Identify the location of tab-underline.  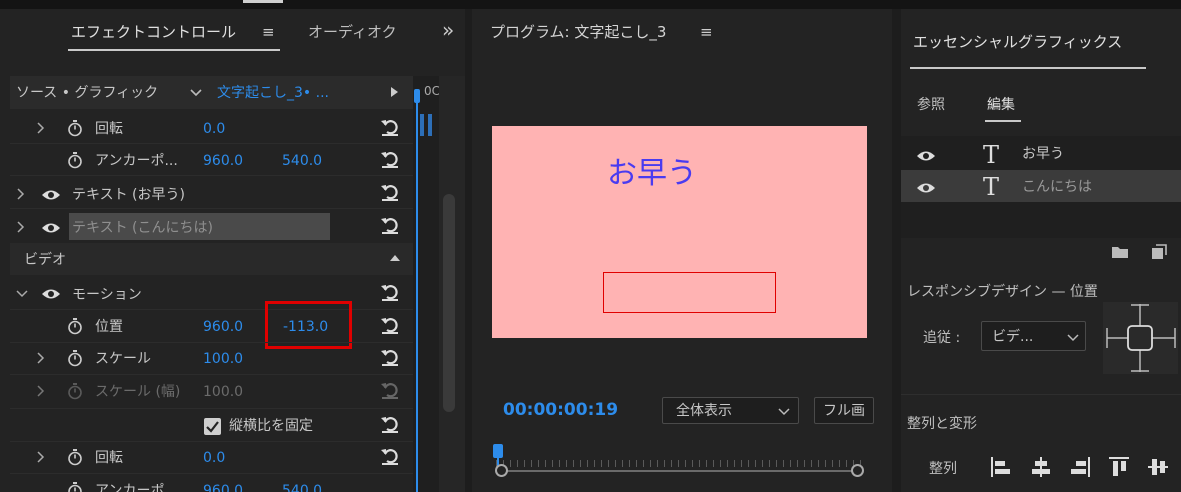
(174, 50).